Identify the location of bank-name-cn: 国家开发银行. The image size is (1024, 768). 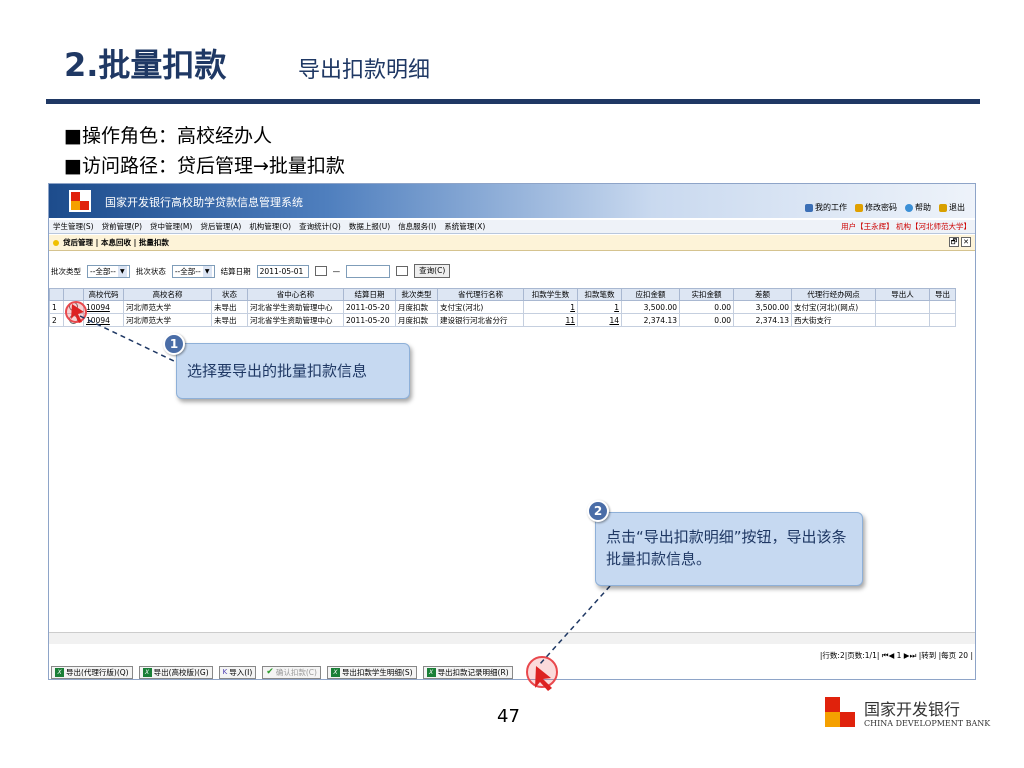
(912, 709).